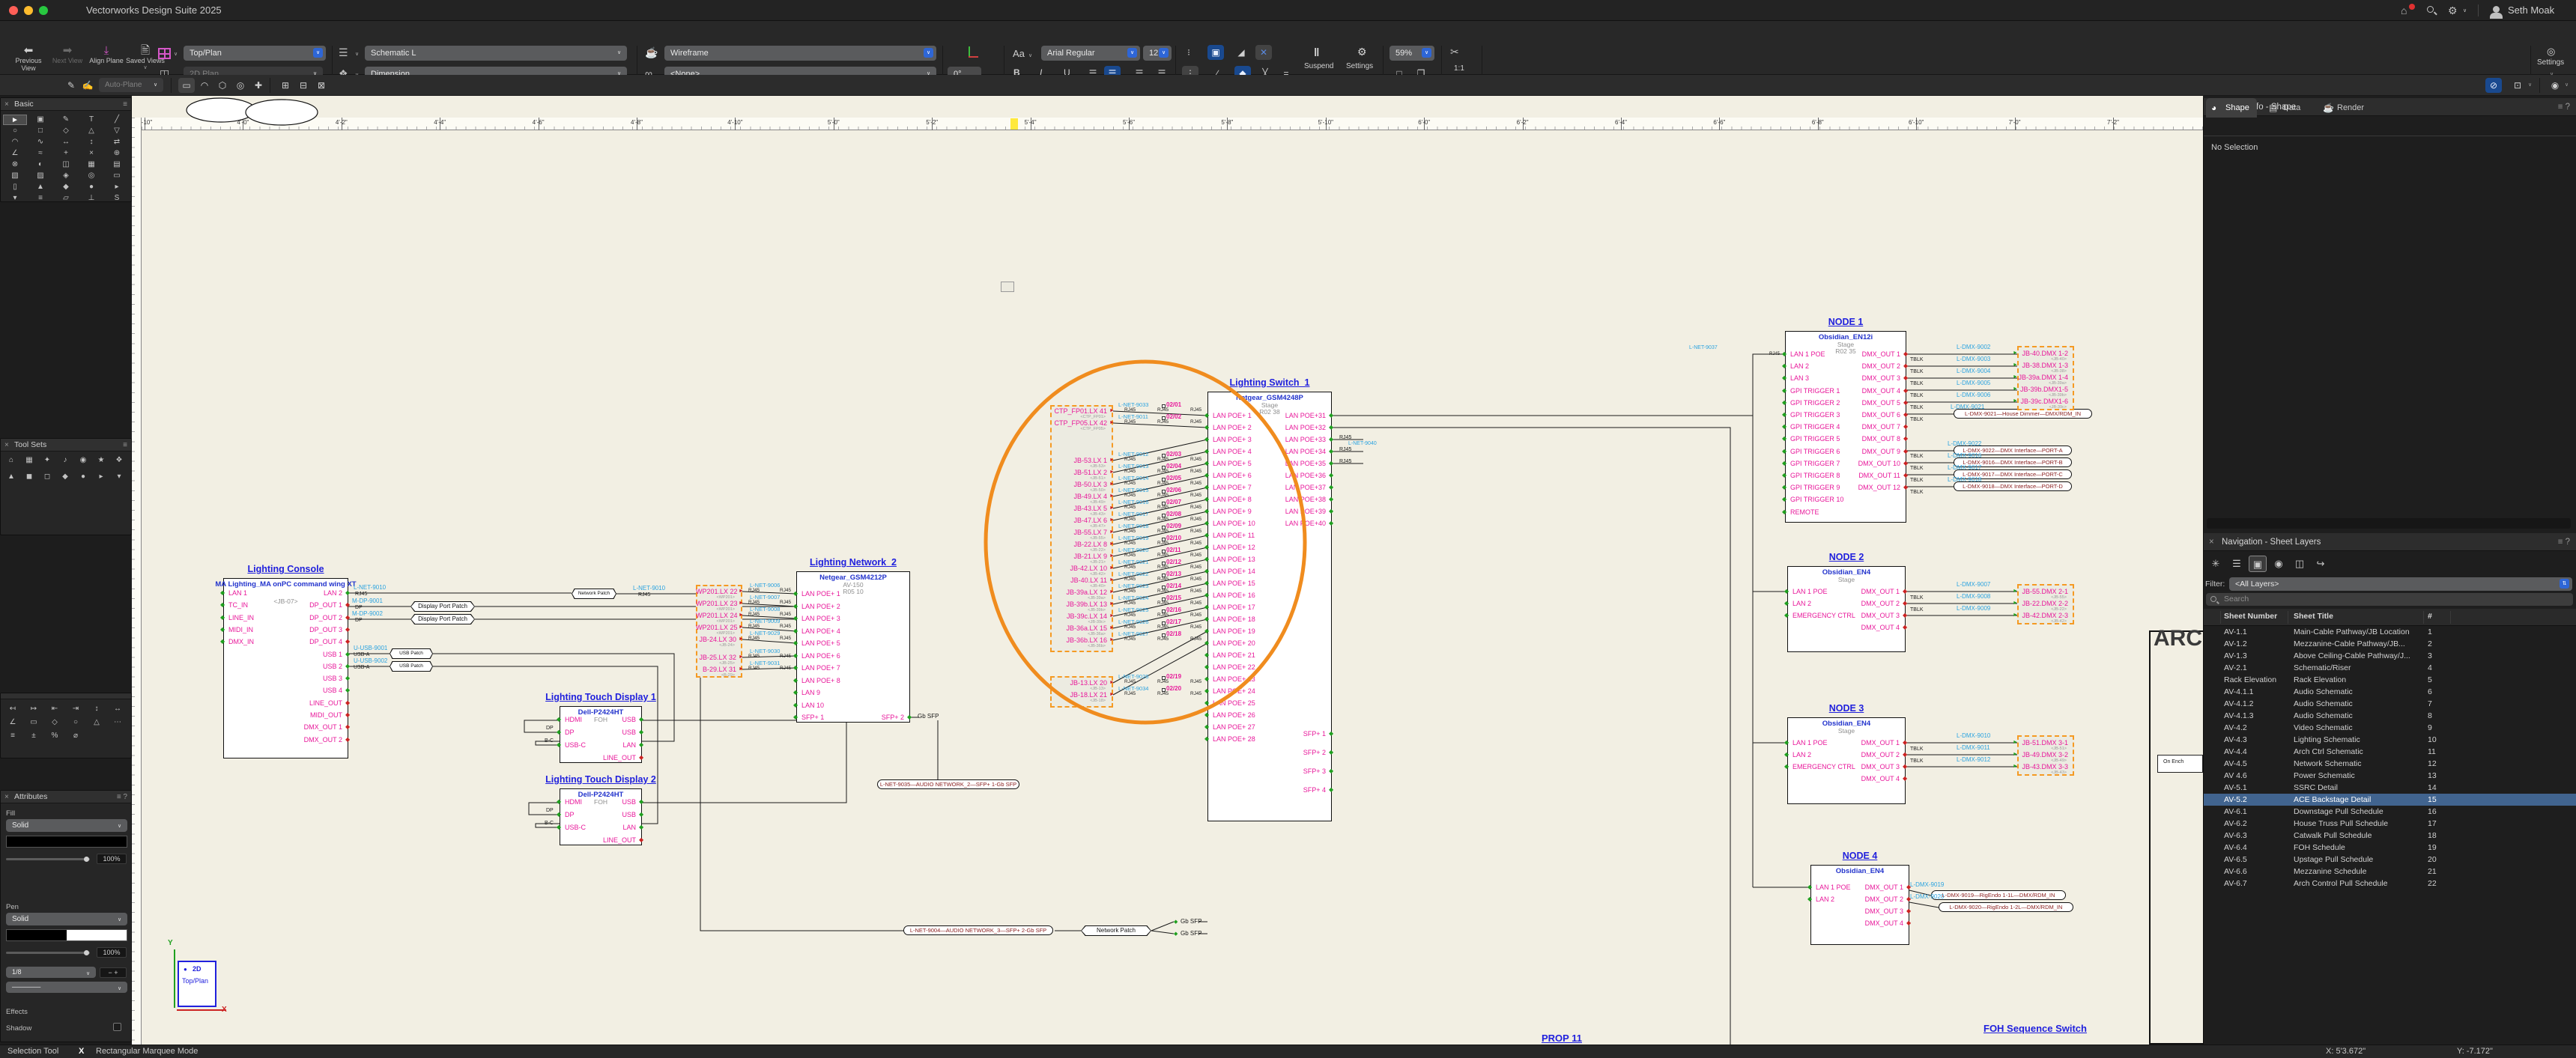 The width and height of the screenshot is (2576, 1058). What do you see at coordinates (2390, 716) in the screenshot?
I see `table-row: AV-4.1.3 Audio Schematic 8` at bounding box center [2390, 716].